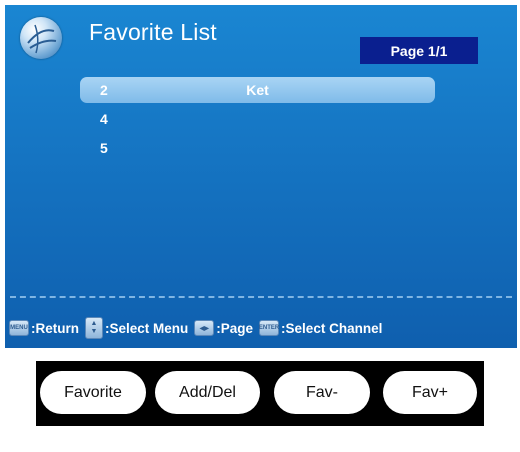  What do you see at coordinates (207, 392) in the screenshot?
I see `add-del-button: Add/Del` at bounding box center [207, 392].